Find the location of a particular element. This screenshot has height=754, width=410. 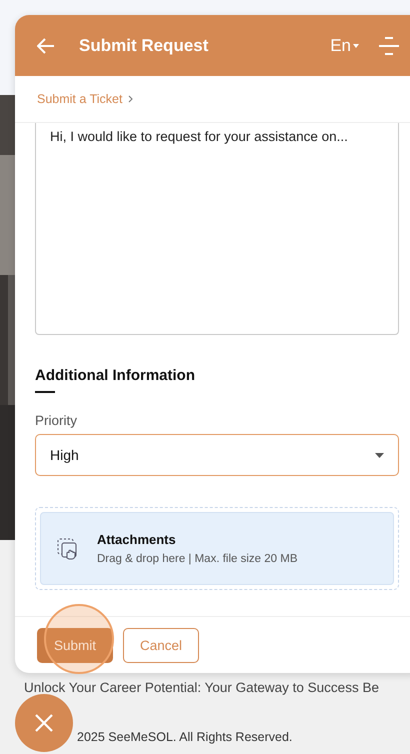

attachments-hint: Drag & drop here | Max. file size 20 MB is located at coordinates (197, 559).